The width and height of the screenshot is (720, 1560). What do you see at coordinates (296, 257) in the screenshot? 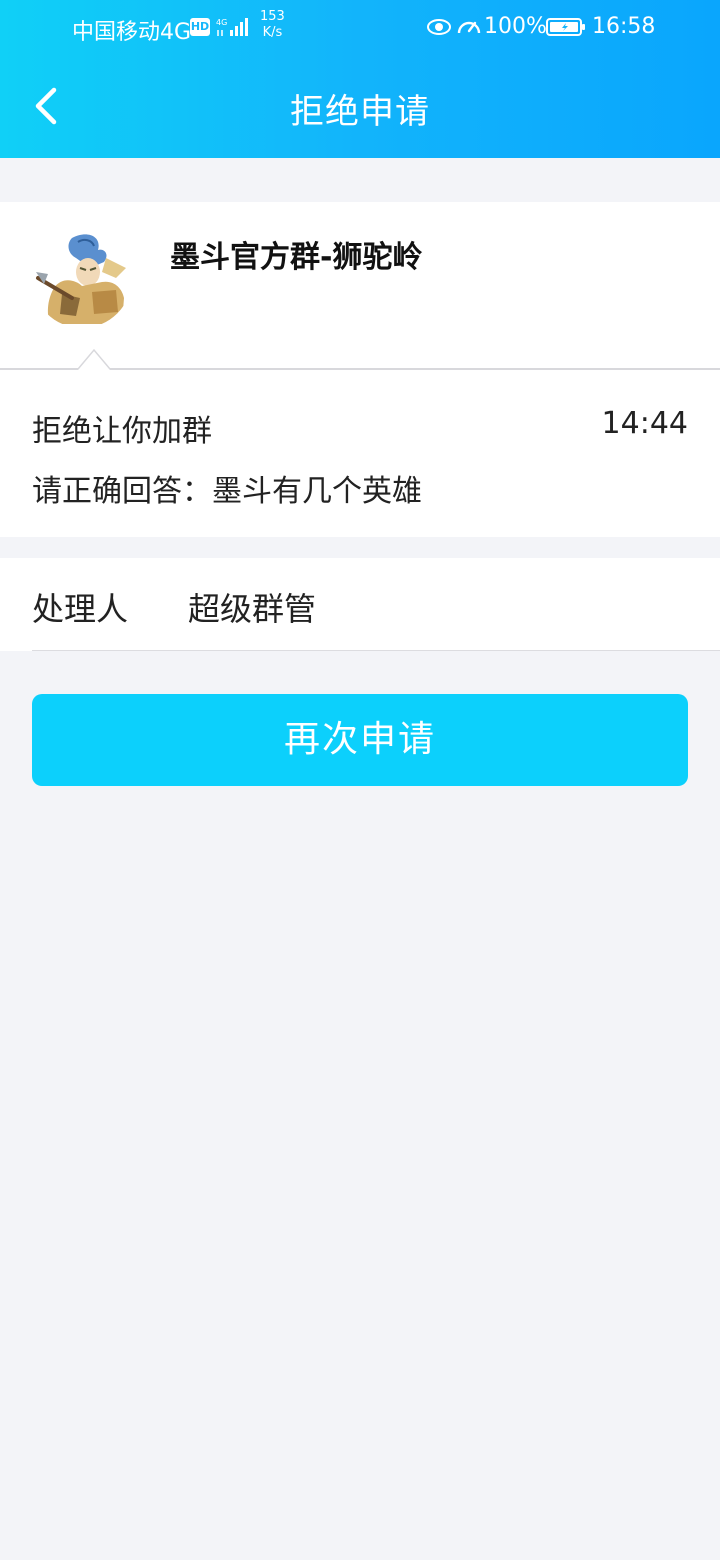
I see `group-name: 墨斗官方群-狮驼岭` at bounding box center [296, 257].